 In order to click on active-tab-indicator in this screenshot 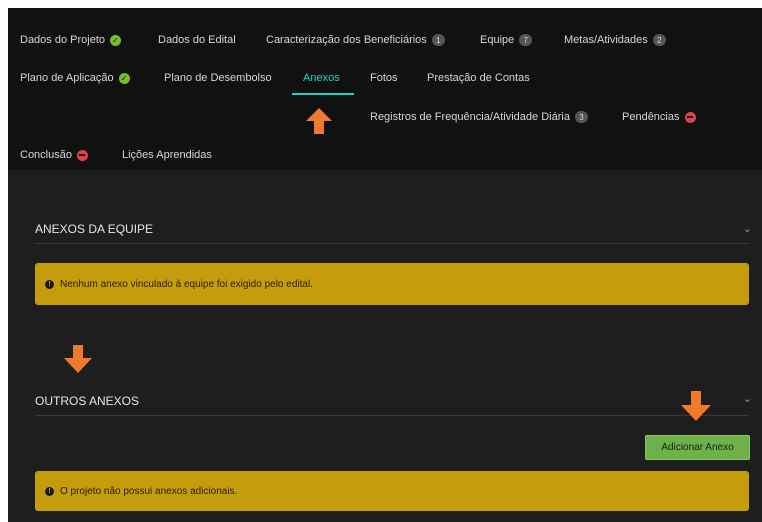, I will do `click(323, 94)`.